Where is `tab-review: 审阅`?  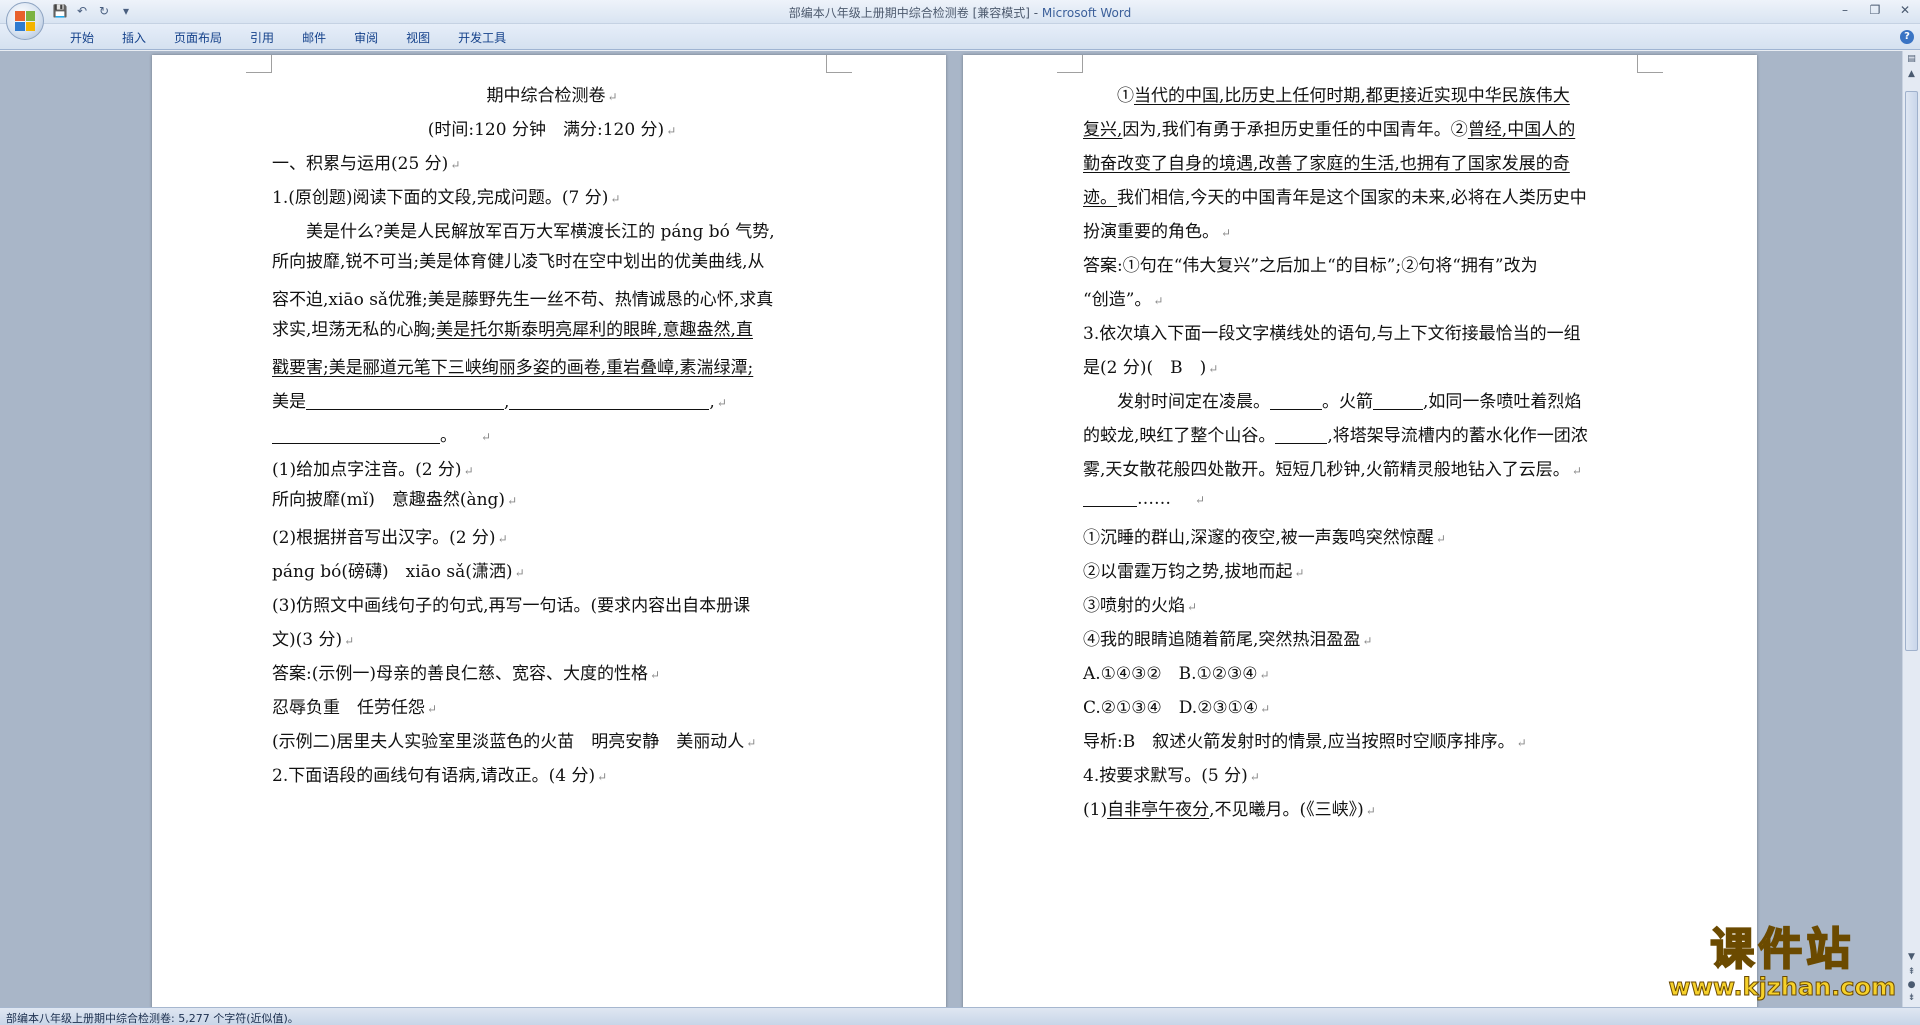 tab-review: 审阅 is located at coordinates (366, 38).